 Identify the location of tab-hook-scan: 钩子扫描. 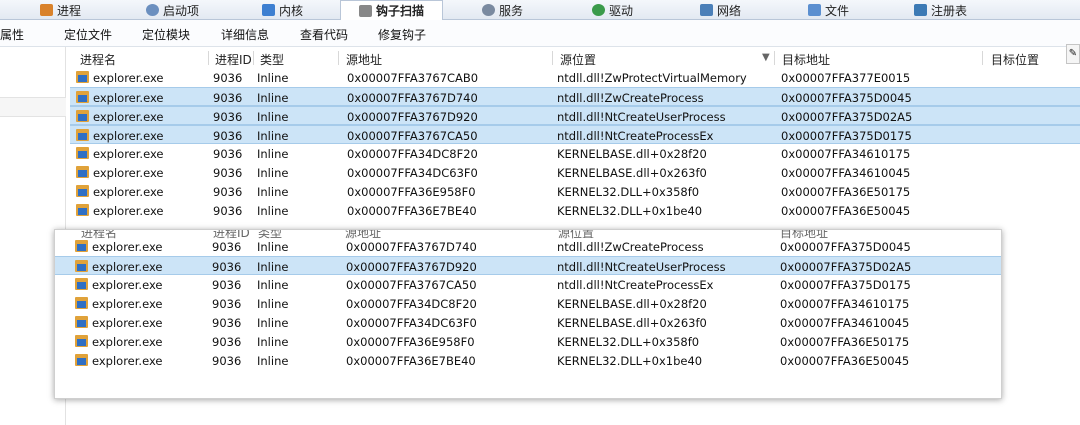
(392, 10).